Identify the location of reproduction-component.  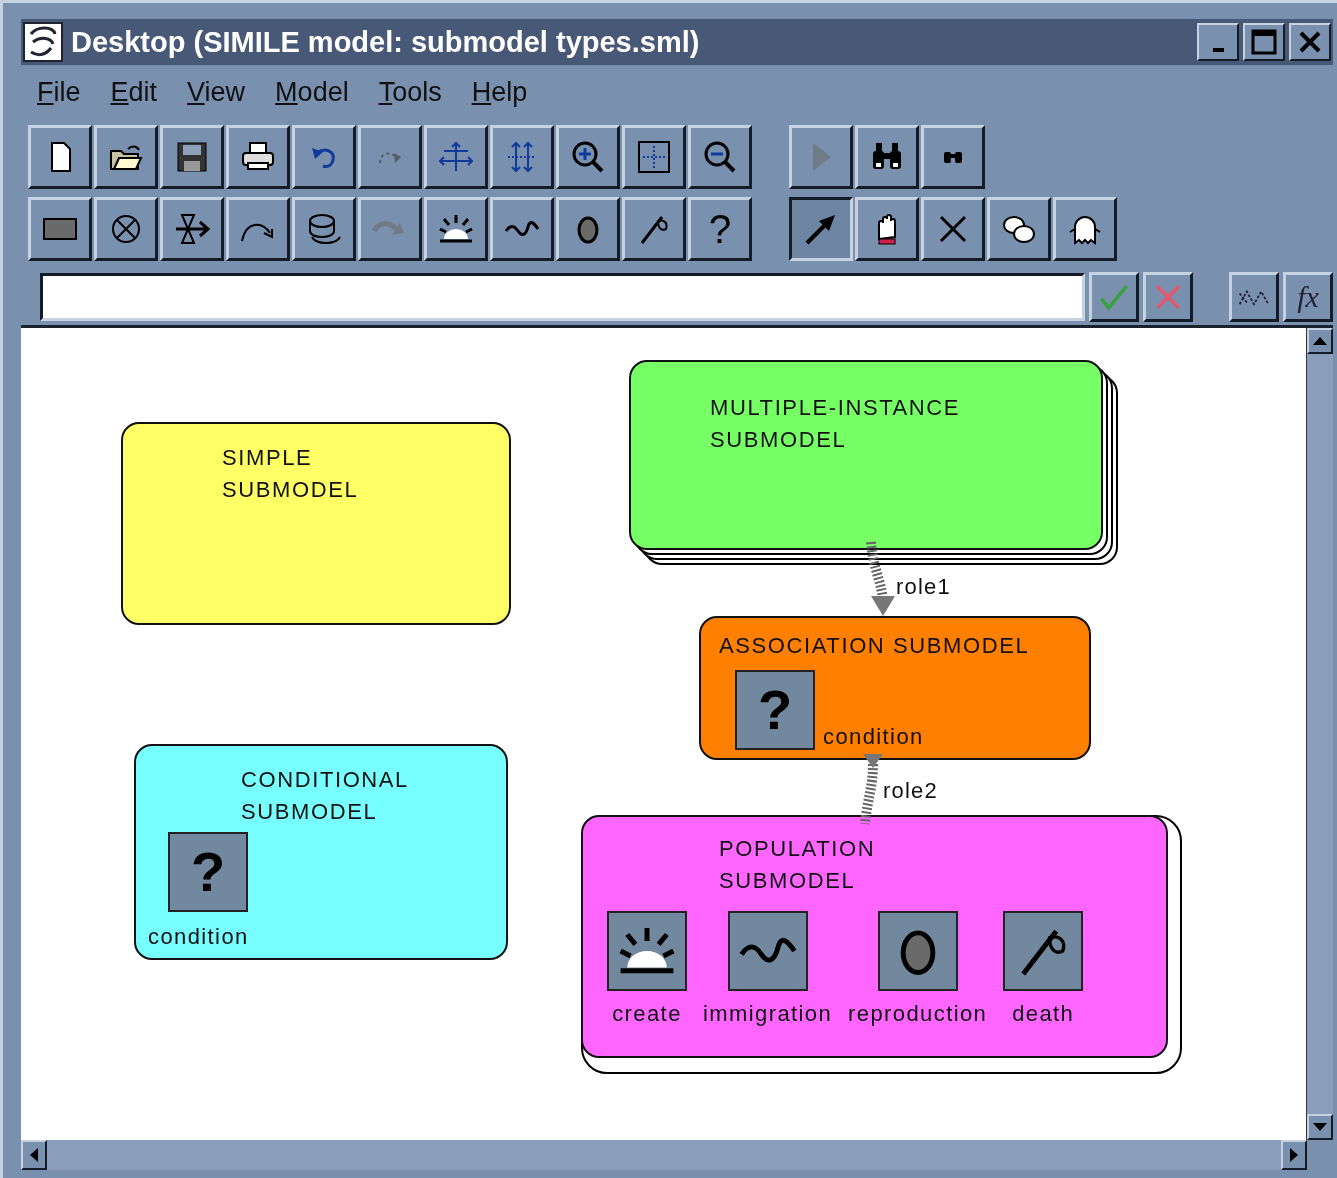
(917, 951).